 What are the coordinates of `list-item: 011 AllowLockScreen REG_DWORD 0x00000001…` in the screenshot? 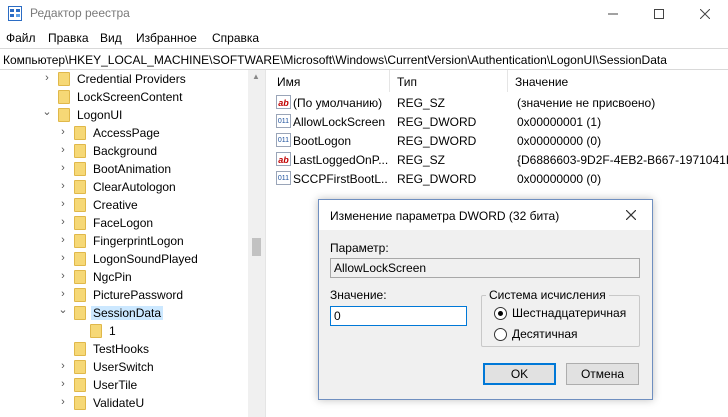 It's located at (499, 121).